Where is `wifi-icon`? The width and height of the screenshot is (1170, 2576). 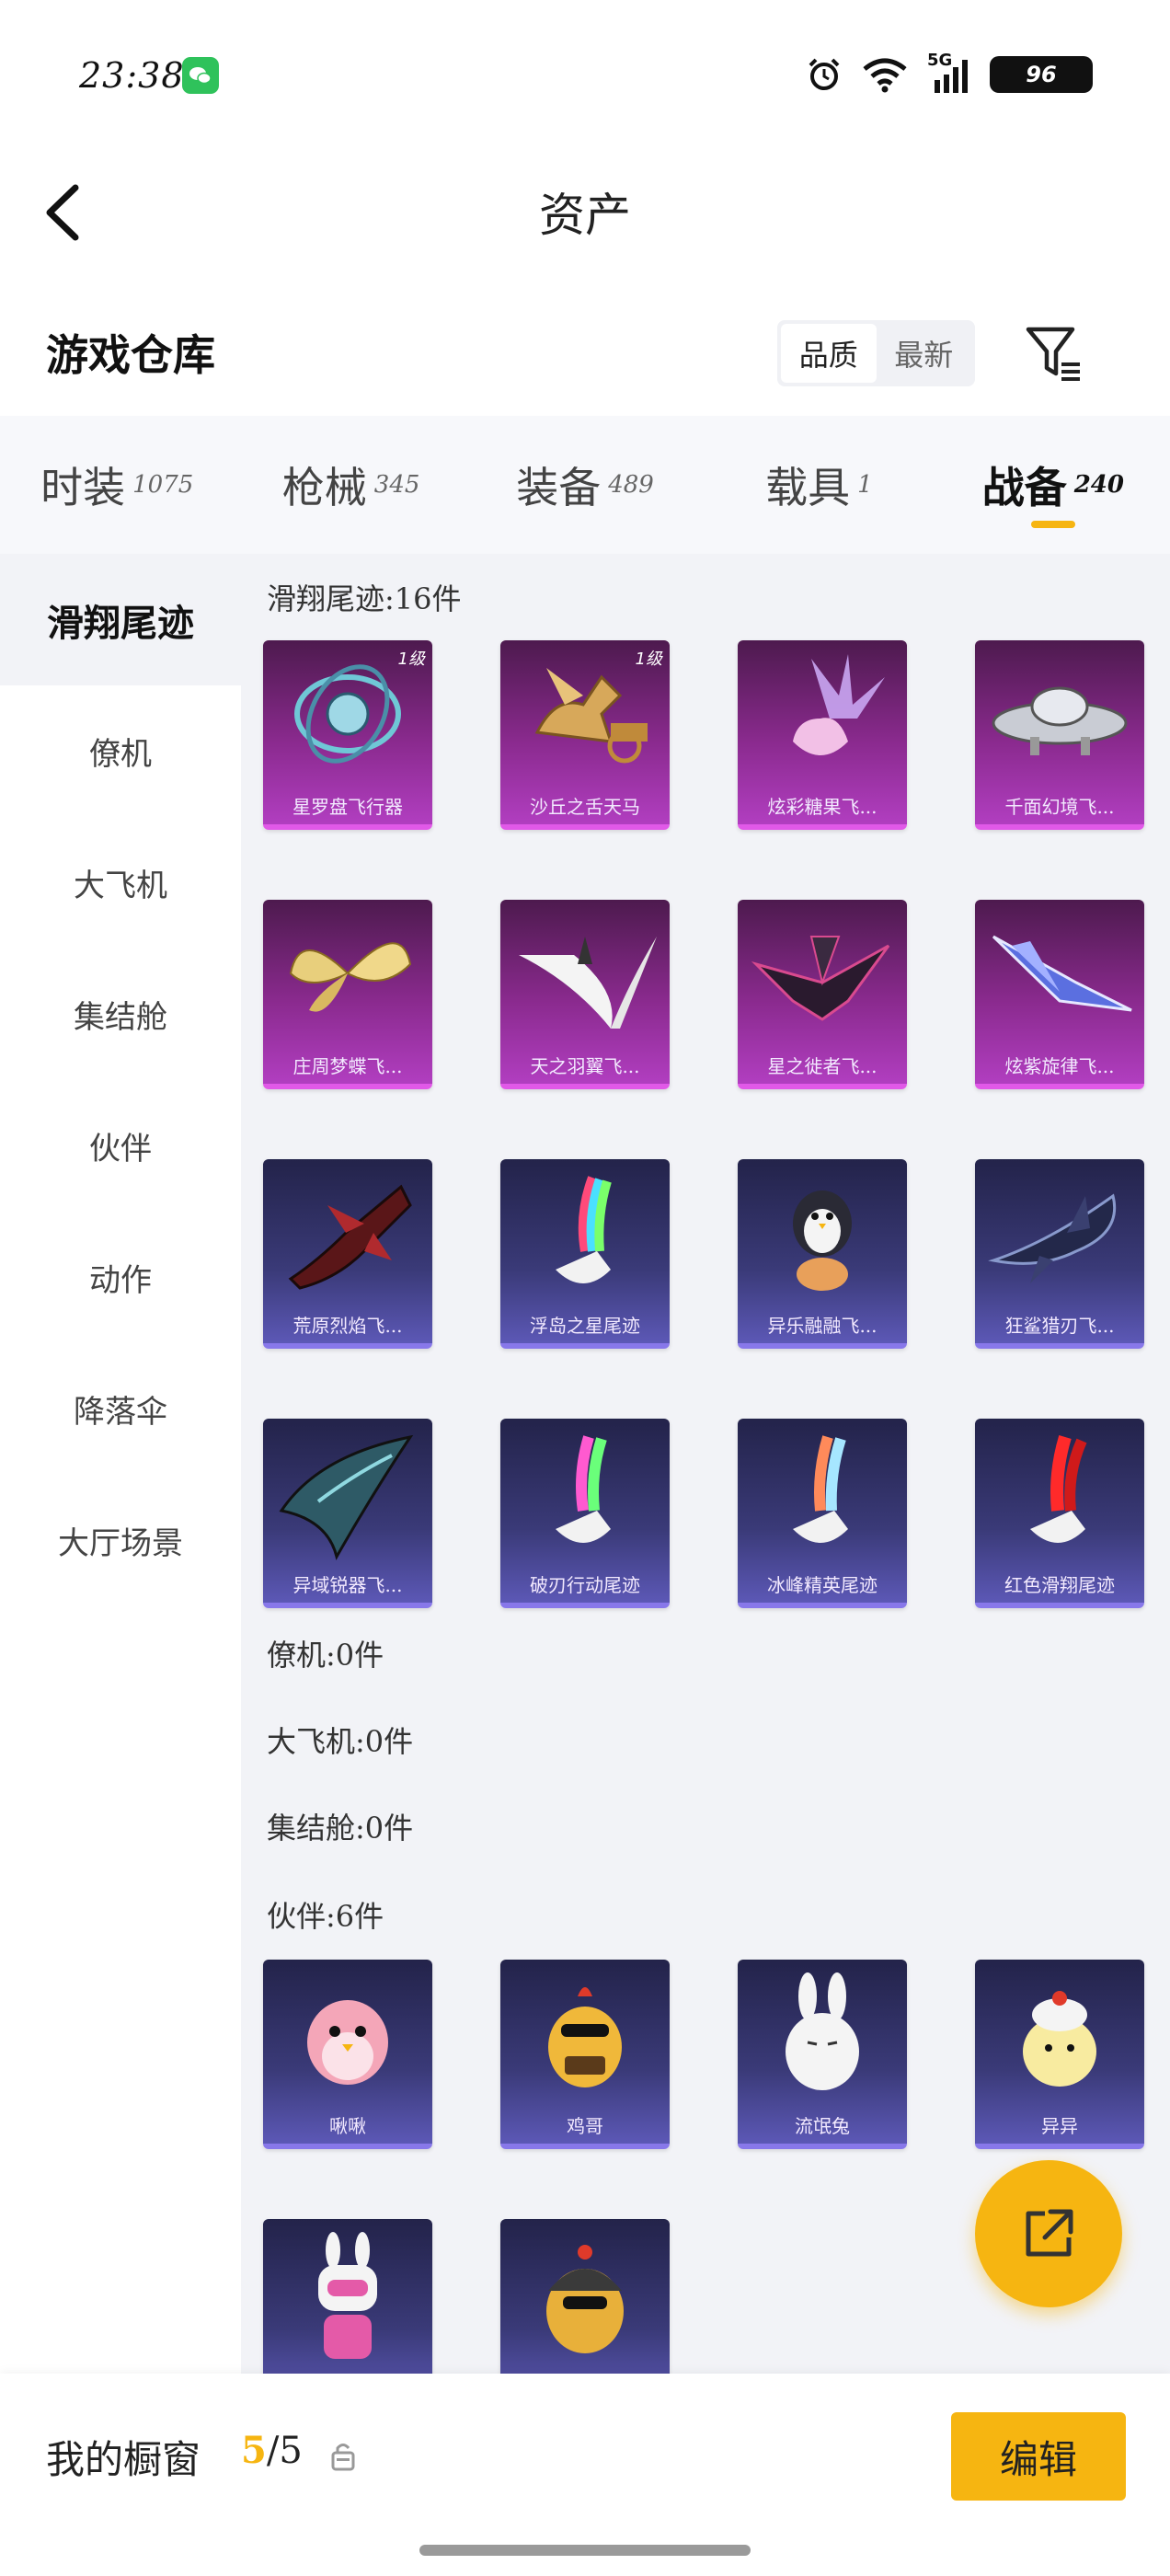
wifi-icon is located at coordinates (885, 75).